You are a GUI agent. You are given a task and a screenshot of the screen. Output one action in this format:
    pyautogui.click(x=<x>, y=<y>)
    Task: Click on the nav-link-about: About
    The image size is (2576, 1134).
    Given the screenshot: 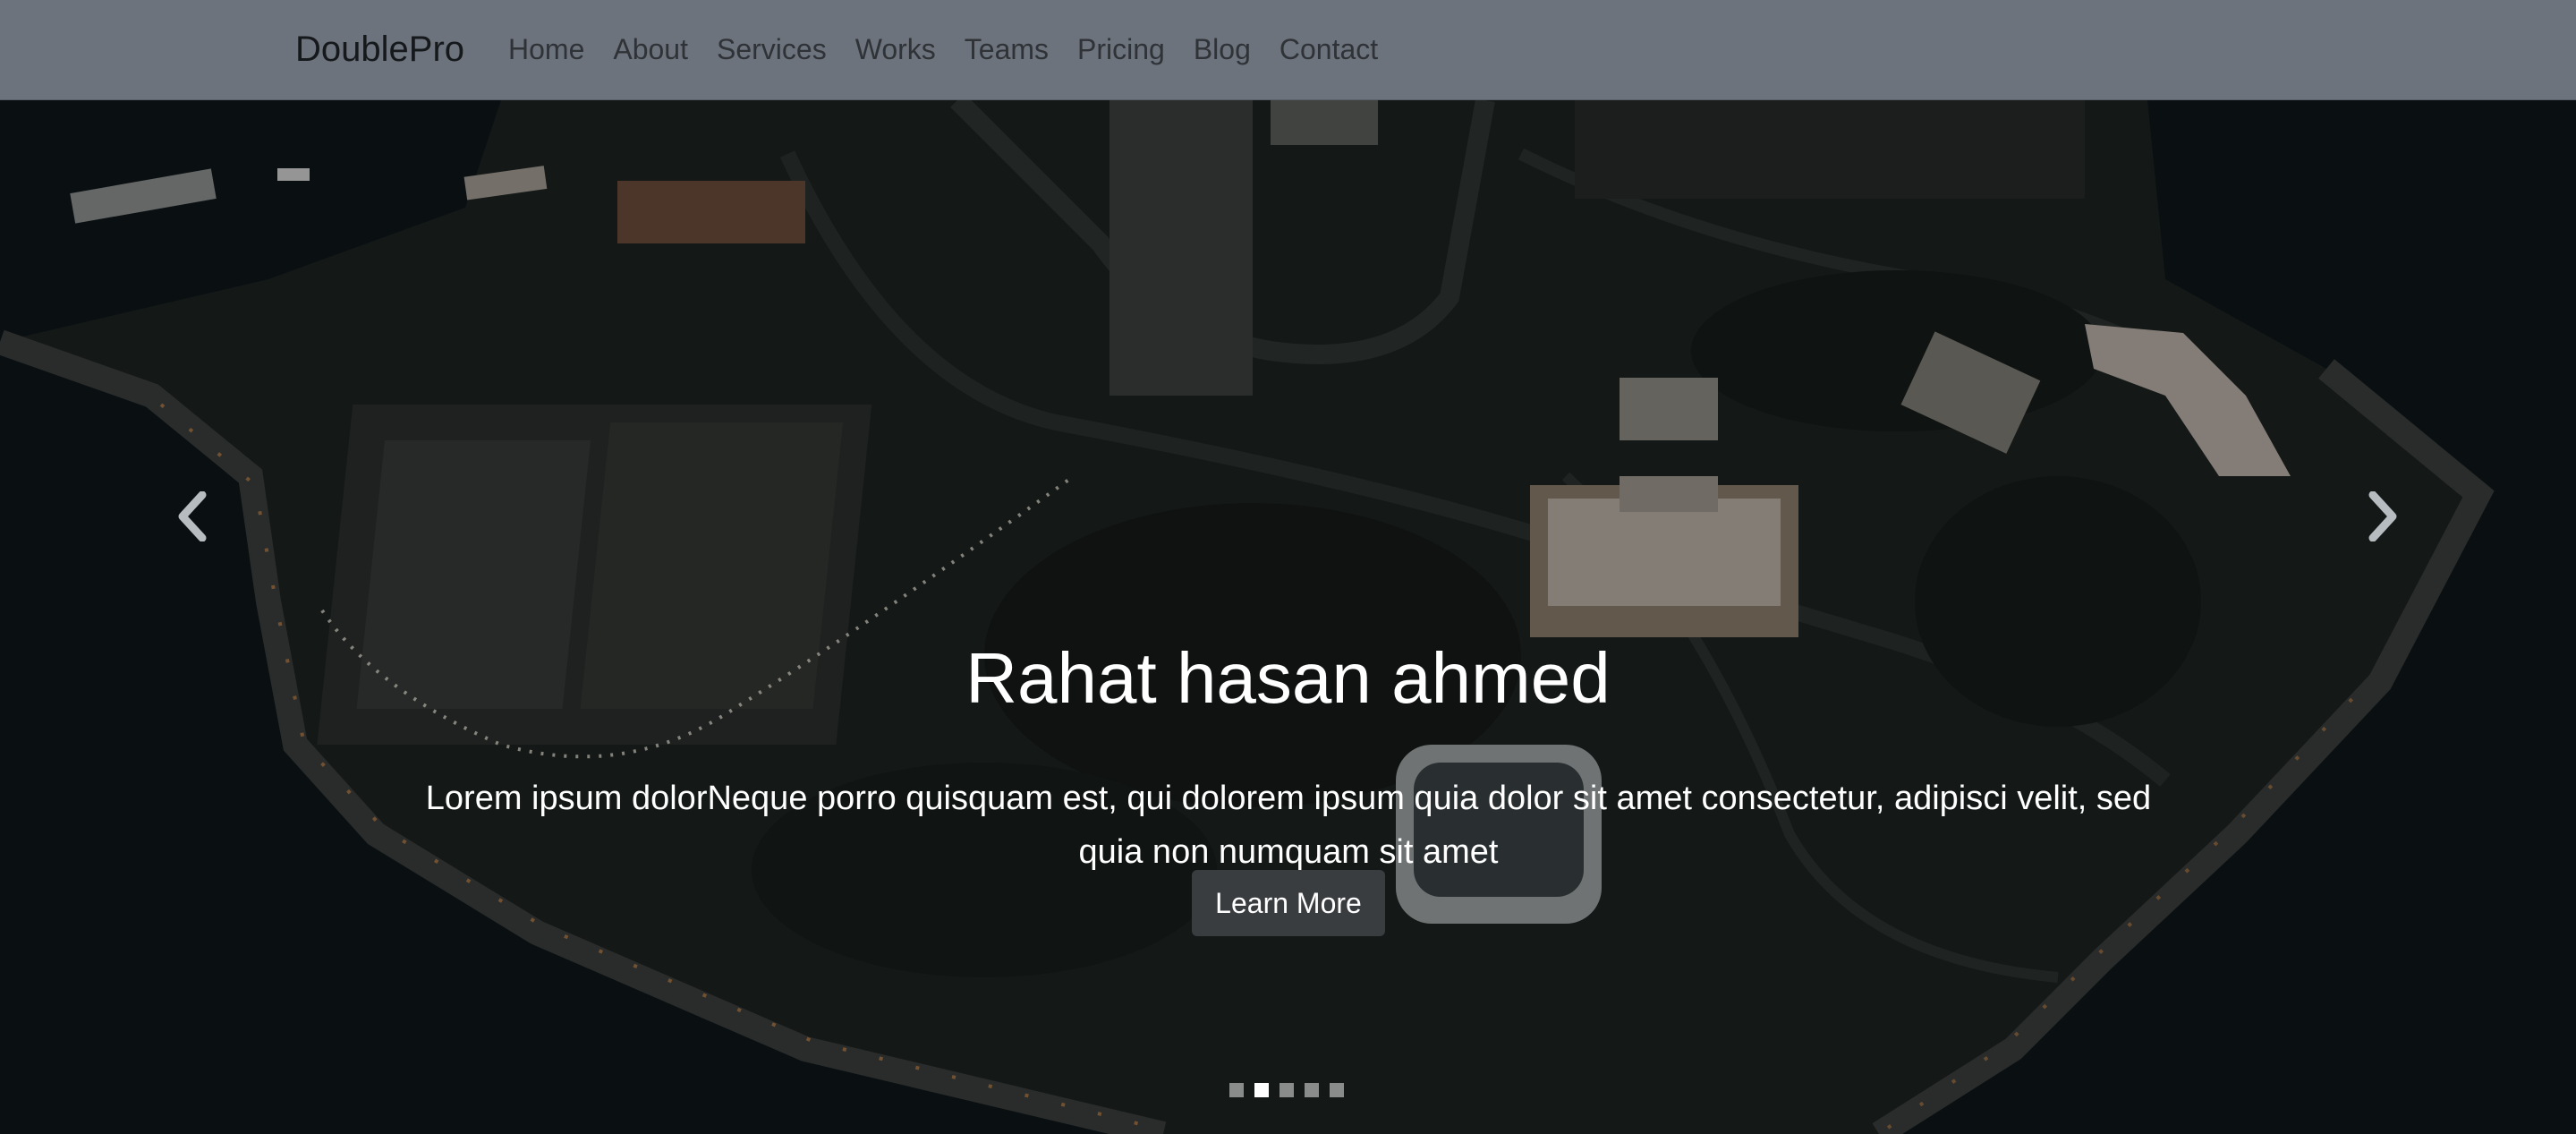 What is the action you would take?
    pyautogui.click(x=650, y=50)
    